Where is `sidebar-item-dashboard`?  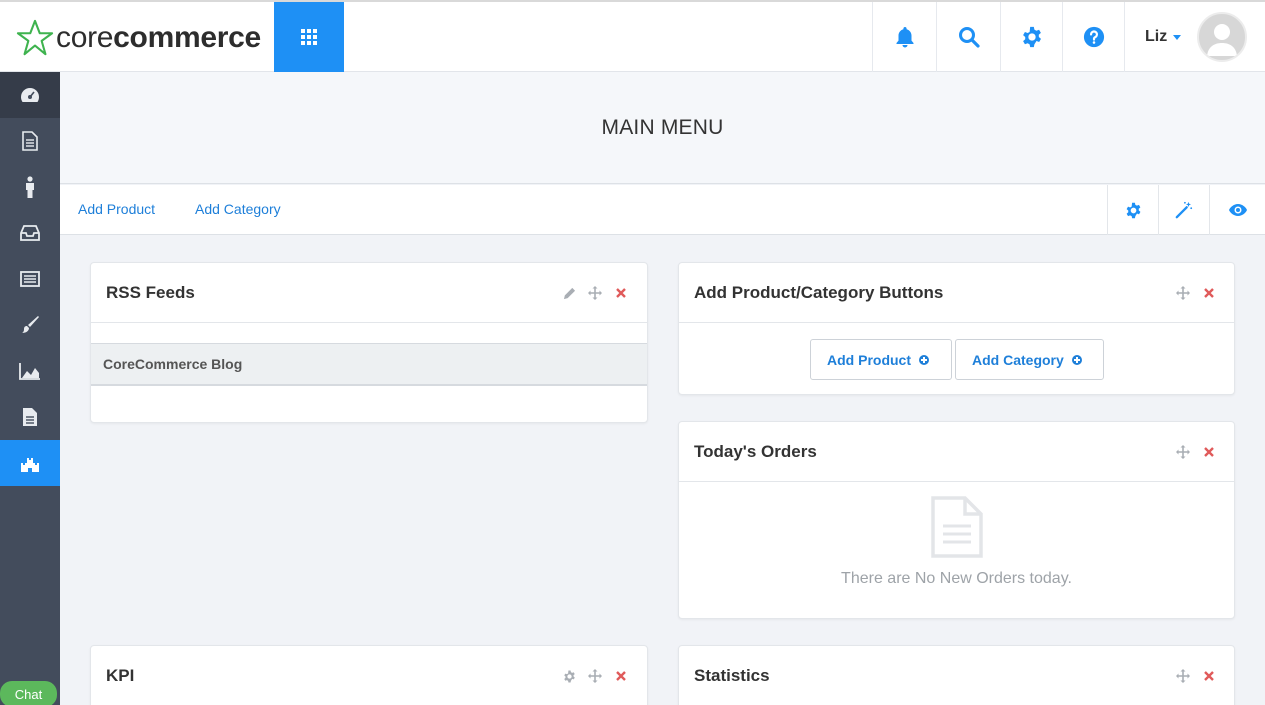 sidebar-item-dashboard is located at coordinates (30, 95).